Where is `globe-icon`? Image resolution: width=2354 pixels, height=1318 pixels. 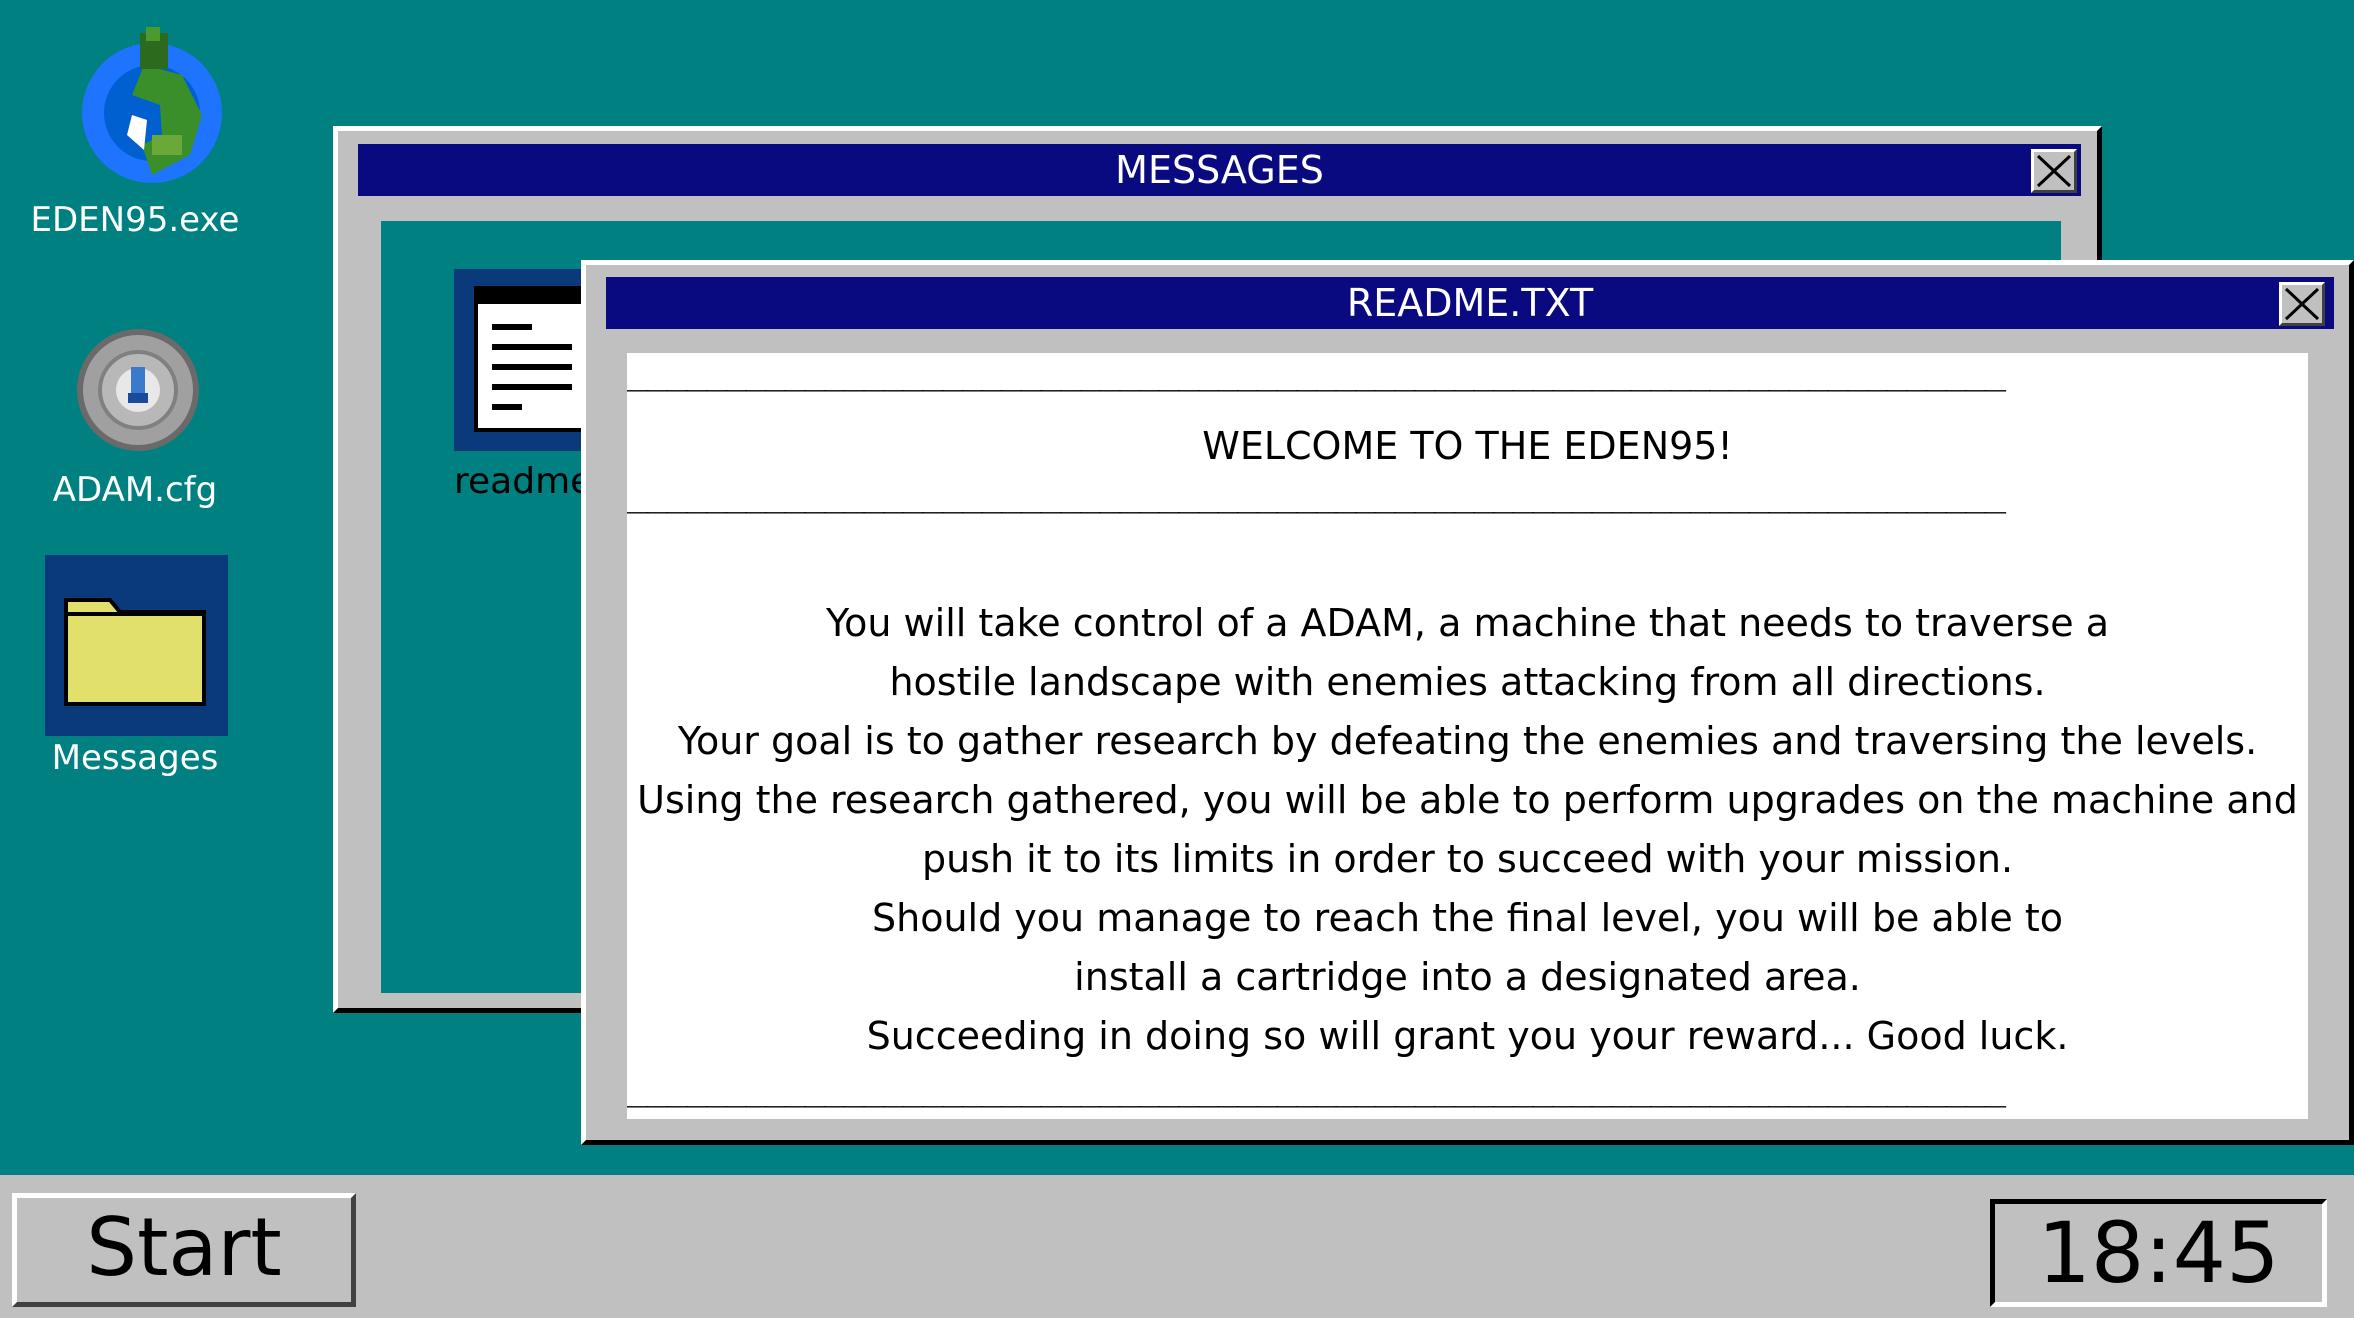 globe-icon is located at coordinates (152, 105).